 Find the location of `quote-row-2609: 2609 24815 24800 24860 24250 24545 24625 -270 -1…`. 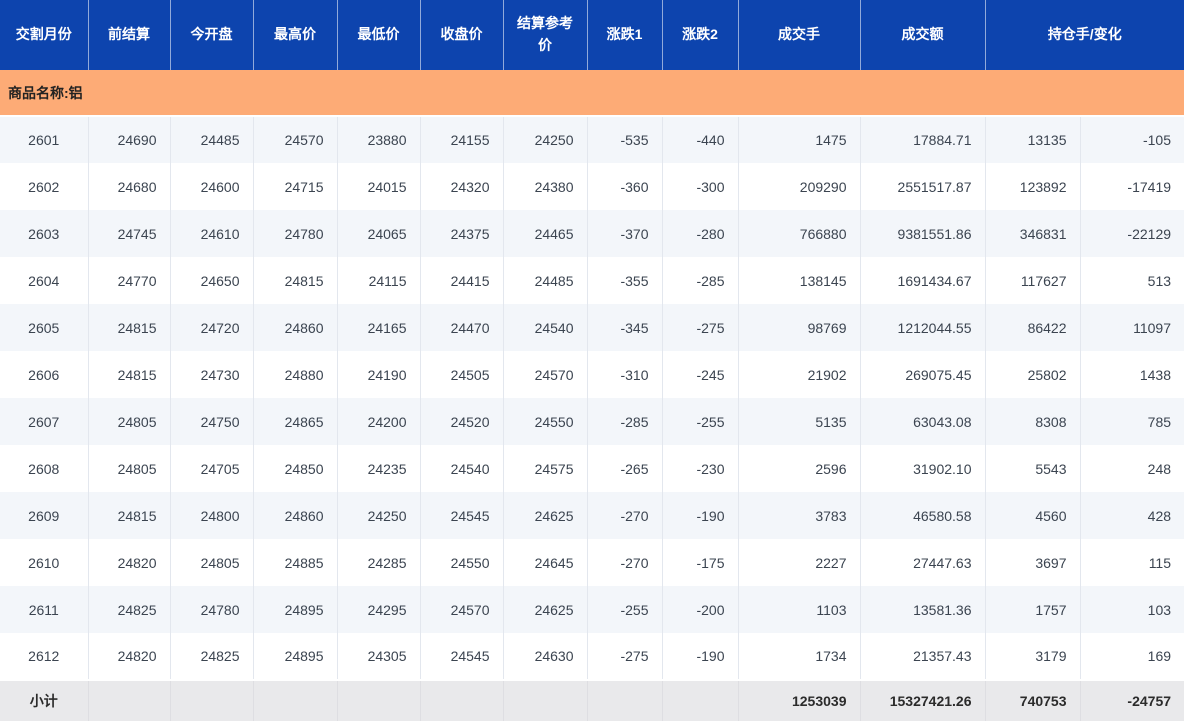

quote-row-2609: 2609 24815 24800 24860 24250 24545 24625 -270 -1… is located at coordinates (592, 515).